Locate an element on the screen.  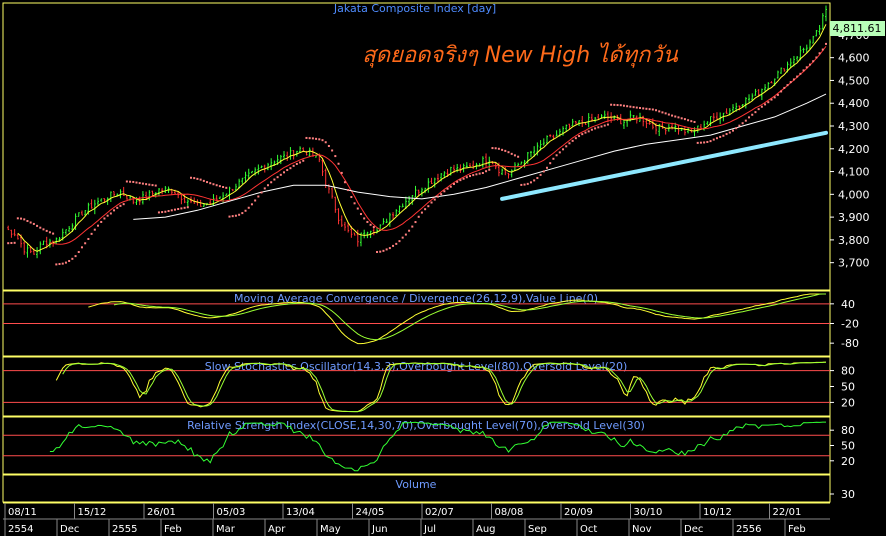
x-month-label: 2555 is located at coordinates (124, 529).